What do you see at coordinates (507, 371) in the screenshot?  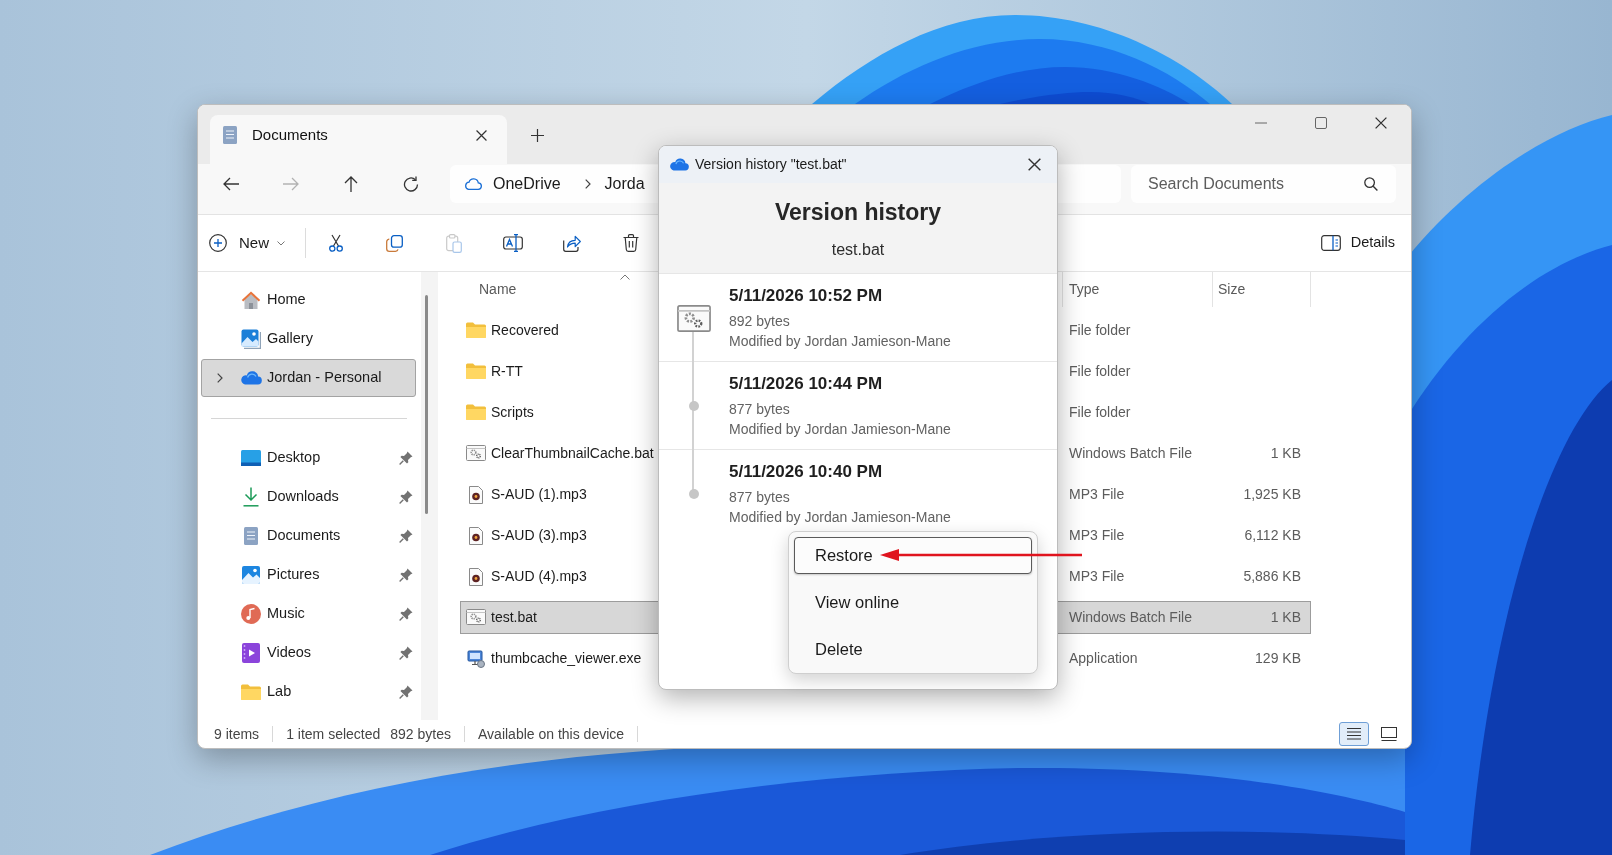 I see `file-name: R-TT` at bounding box center [507, 371].